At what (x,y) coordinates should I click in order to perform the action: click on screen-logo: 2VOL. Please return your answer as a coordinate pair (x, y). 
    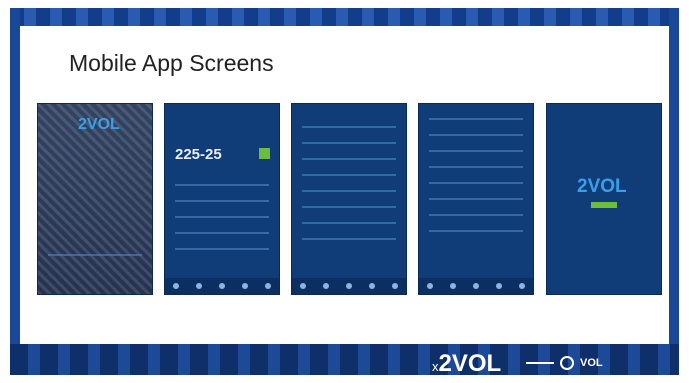
    Looking at the image, I should click on (604, 199).